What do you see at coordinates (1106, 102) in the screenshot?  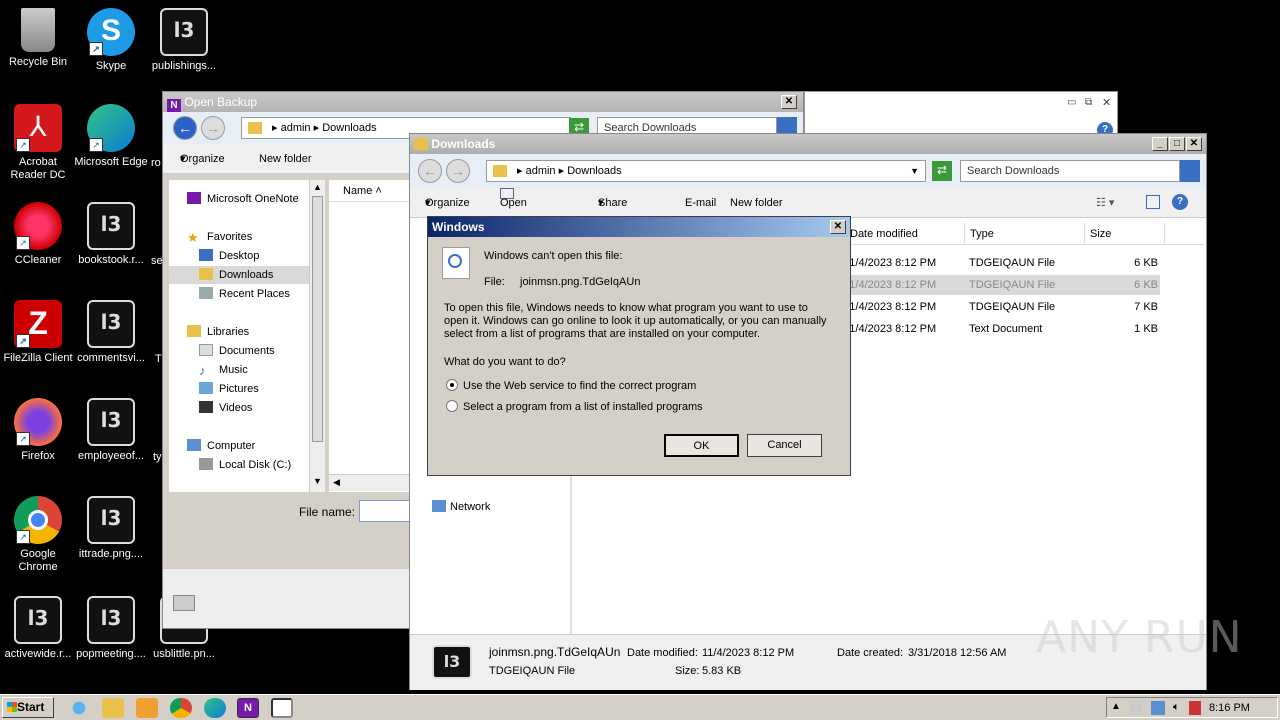 I see `close-icon: ✕` at bounding box center [1106, 102].